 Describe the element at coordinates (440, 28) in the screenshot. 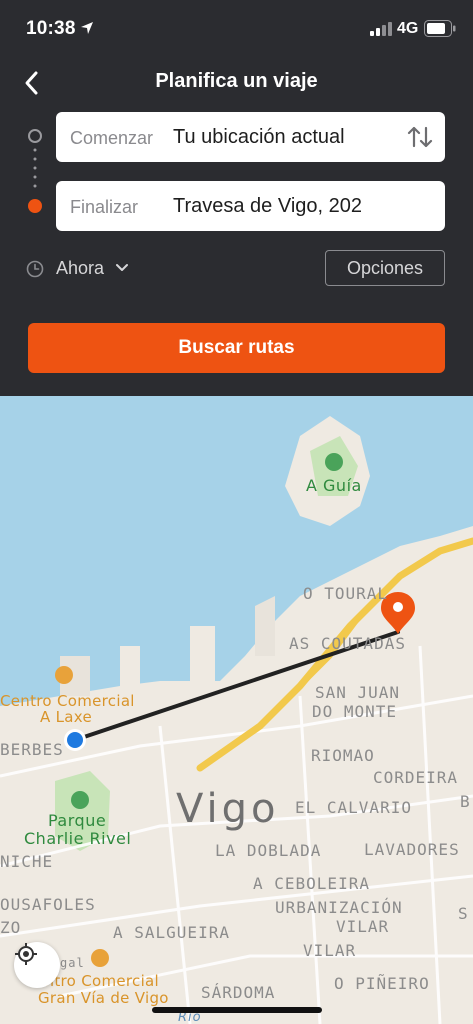

I see `battery-icon` at that location.